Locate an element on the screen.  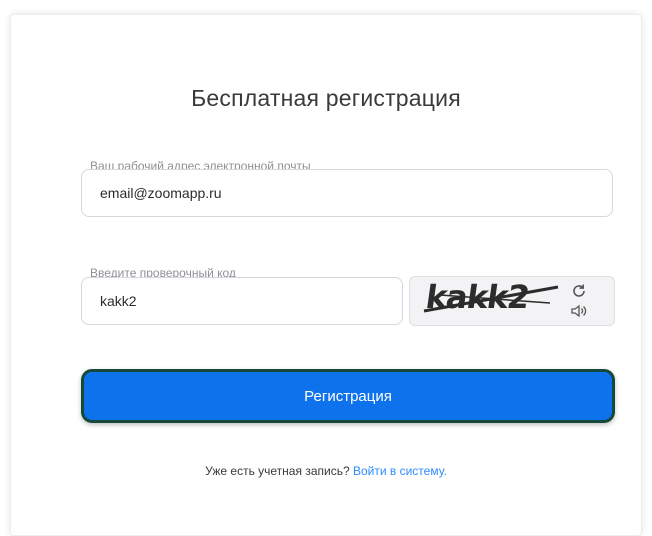
captcha-image: kakk2 is located at coordinates (491, 299).